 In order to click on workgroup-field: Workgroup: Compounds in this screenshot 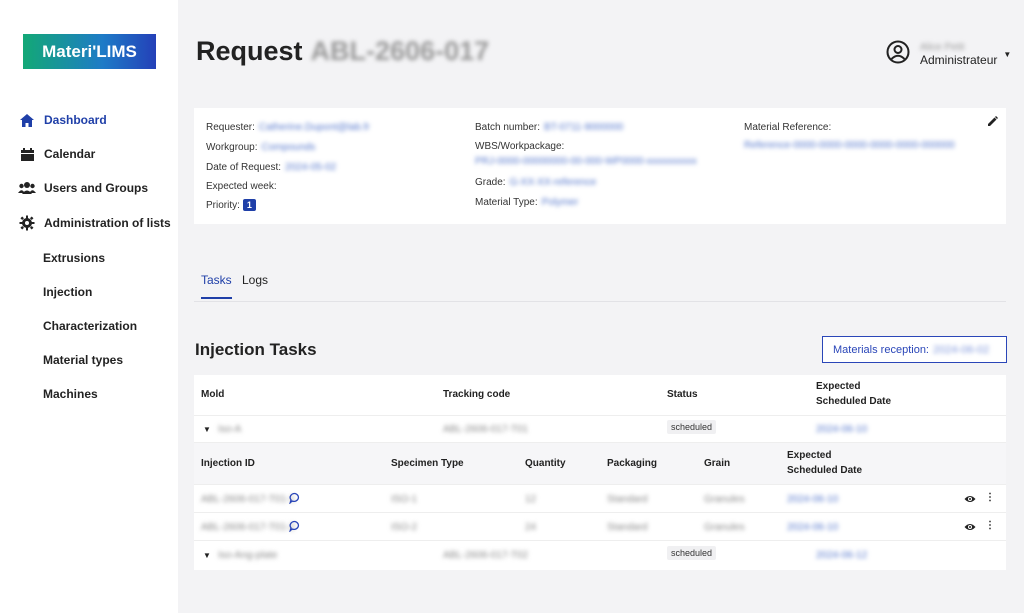, I will do `click(261, 147)`.